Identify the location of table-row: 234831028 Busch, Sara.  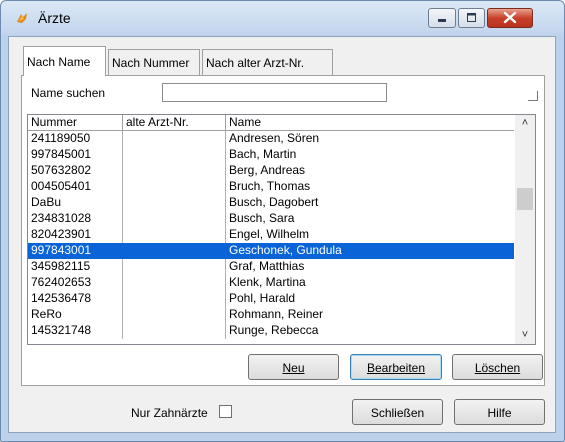
(271, 219).